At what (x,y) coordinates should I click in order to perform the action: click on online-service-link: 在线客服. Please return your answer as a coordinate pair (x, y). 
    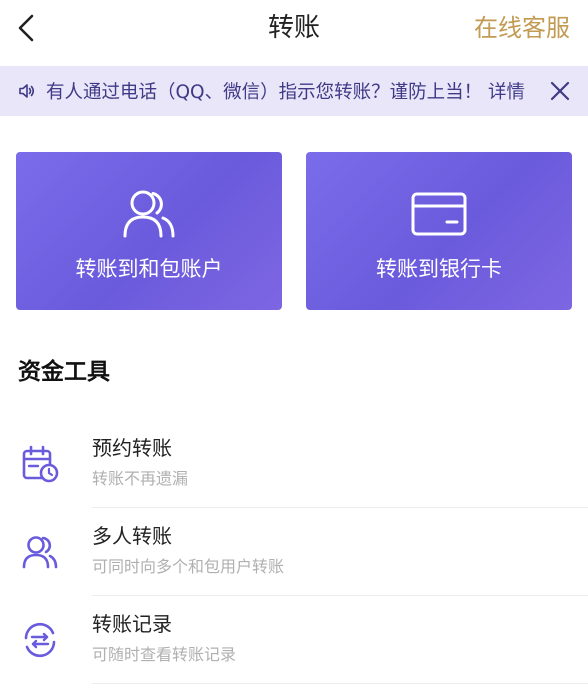
    Looking at the image, I should click on (522, 28).